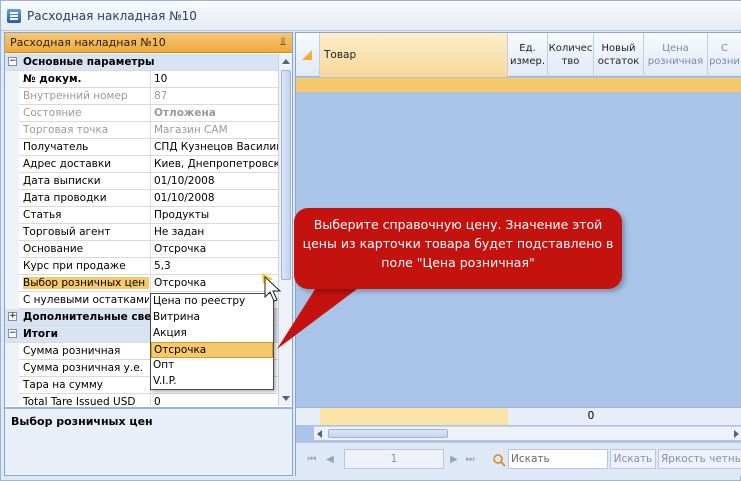  What do you see at coordinates (141, 400) in the screenshot?
I see `property-row: Total Tare Issued USD 0` at bounding box center [141, 400].